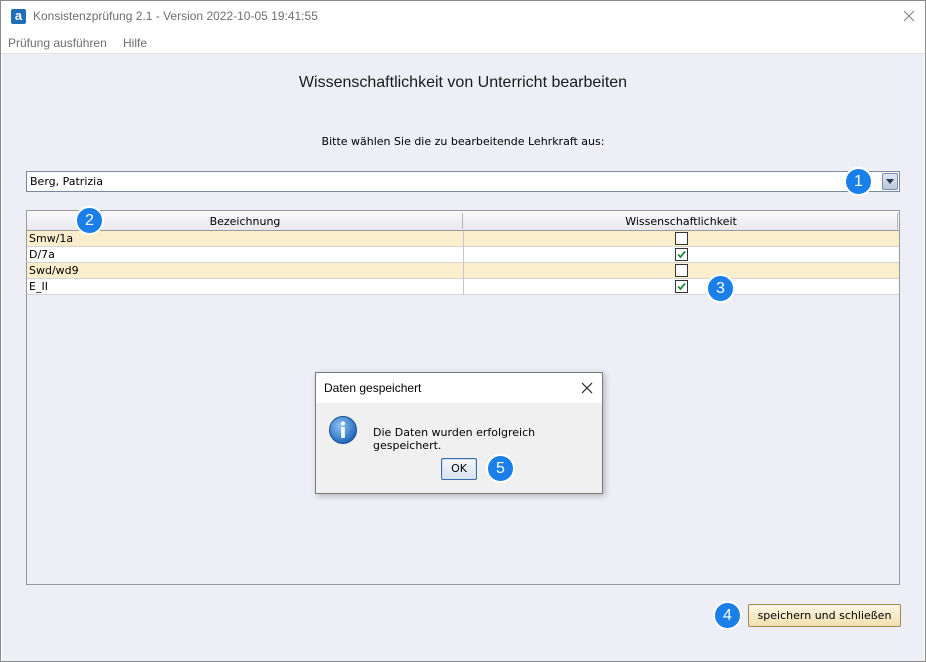 The image size is (926, 662). What do you see at coordinates (66, 181) in the screenshot?
I see `teacher-select-value: Berg, Patrizia` at bounding box center [66, 181].